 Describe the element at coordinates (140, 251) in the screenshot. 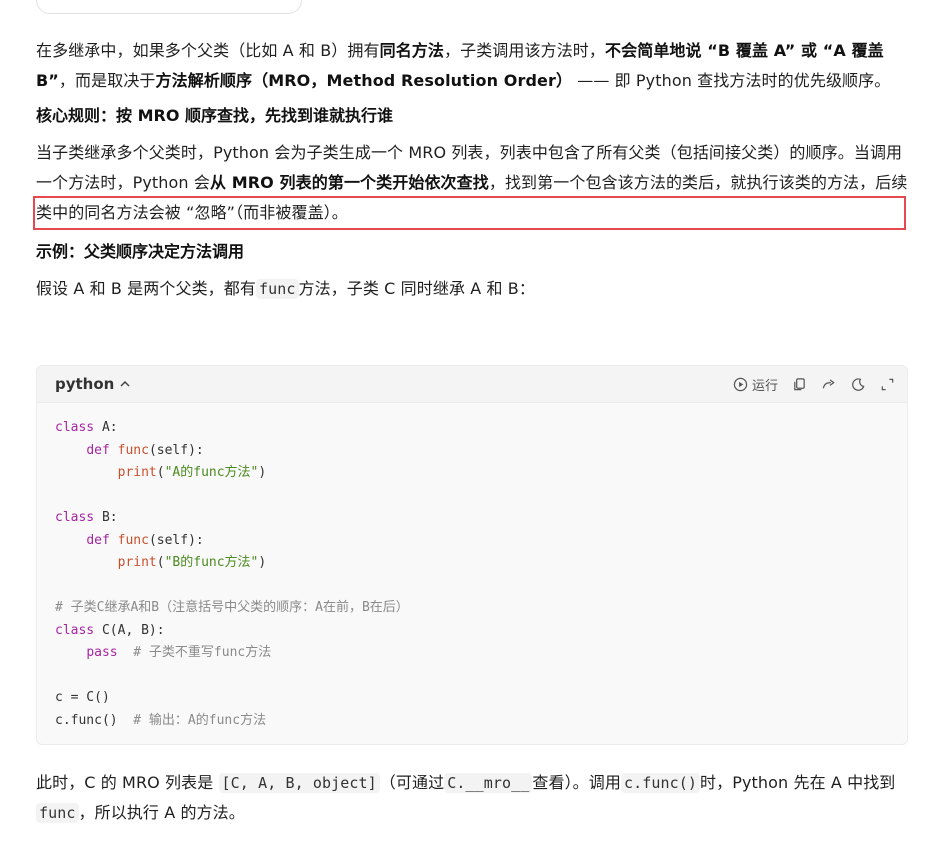

I see `example-heading: 示例：父类顺序决定方法调用` at that location.